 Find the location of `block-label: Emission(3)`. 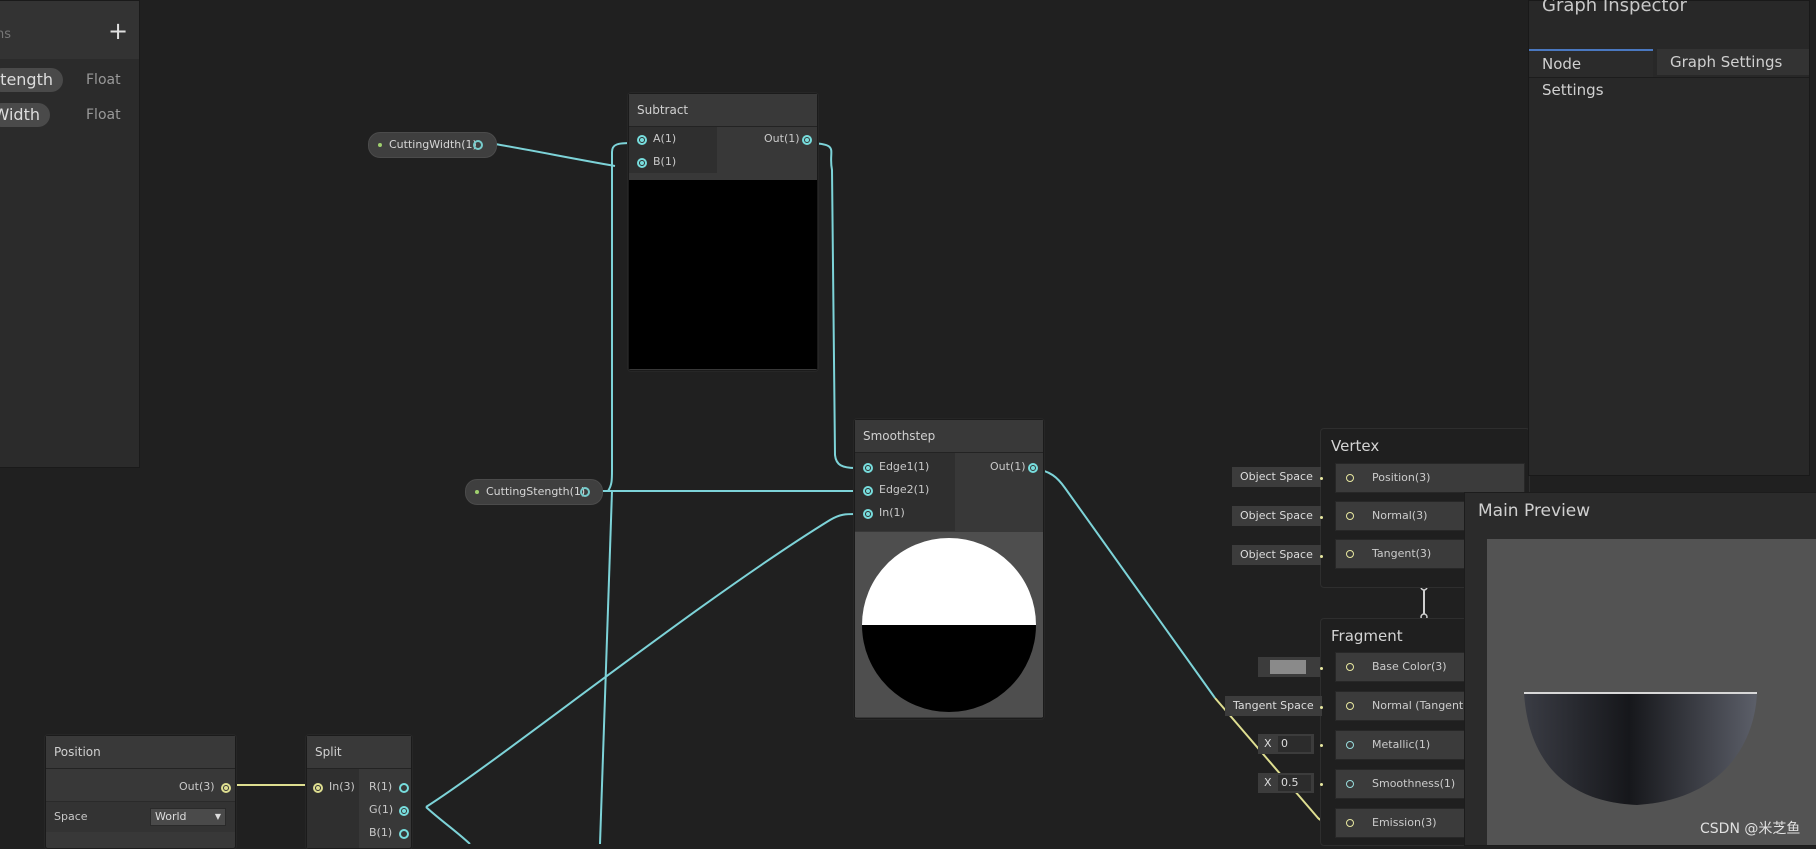

block-label: Emission(3) is located at coordinates (1404, 822).